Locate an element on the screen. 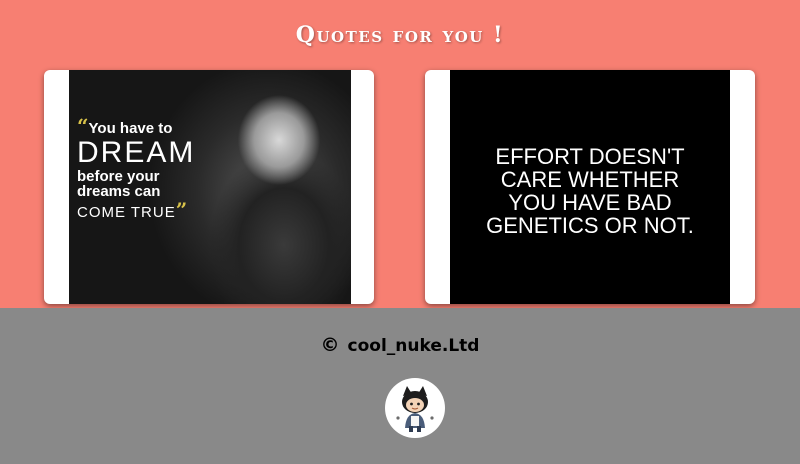 Image resolution: width=800 pixels, height=464 pixels. quote-line-3: before your is located at coordinates (118, 176).